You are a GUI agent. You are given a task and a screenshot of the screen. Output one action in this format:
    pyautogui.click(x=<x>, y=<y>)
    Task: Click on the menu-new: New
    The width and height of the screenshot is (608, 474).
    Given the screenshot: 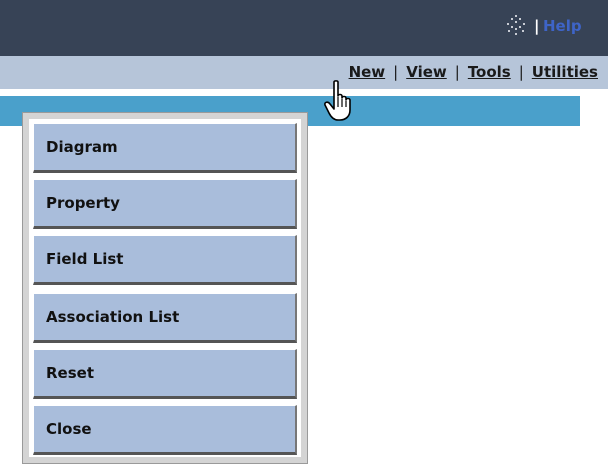 What is the action you would take?
    pyautogui.click(x=367, y=72)
    